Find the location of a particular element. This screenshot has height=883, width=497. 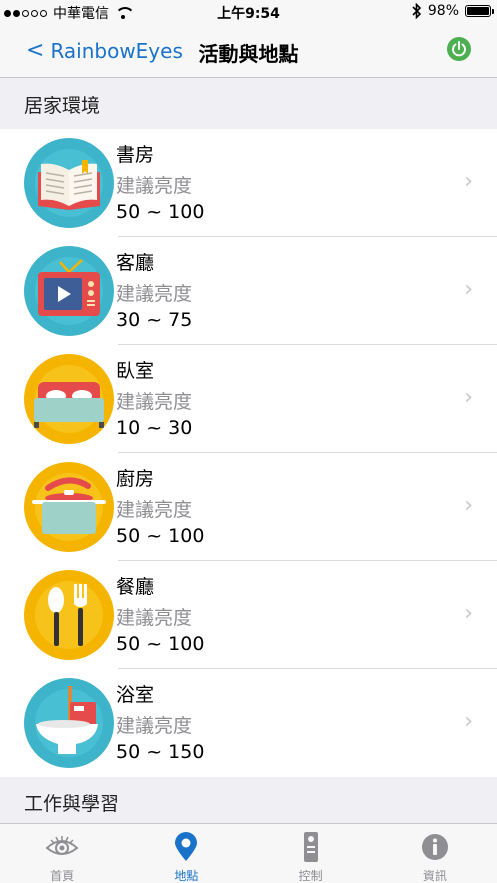

power-button is located at coordinates (459, 49).